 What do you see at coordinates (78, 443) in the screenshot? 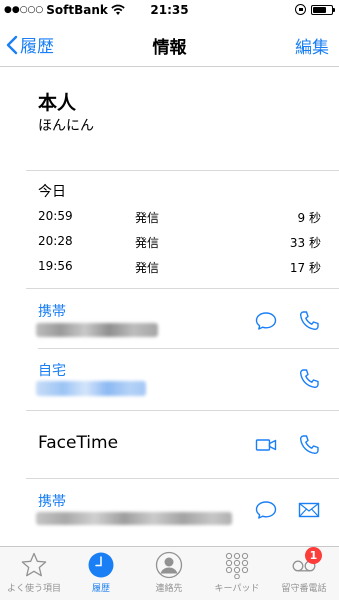
I see `facetime-label: FaceTime` at bounding box center [78, 443].